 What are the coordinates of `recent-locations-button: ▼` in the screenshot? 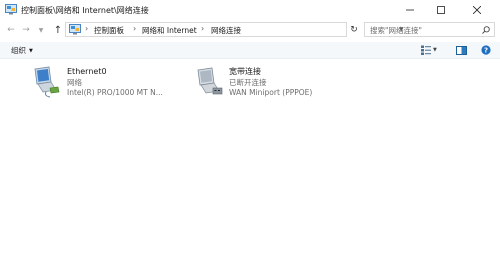 It's located at (41, 30).